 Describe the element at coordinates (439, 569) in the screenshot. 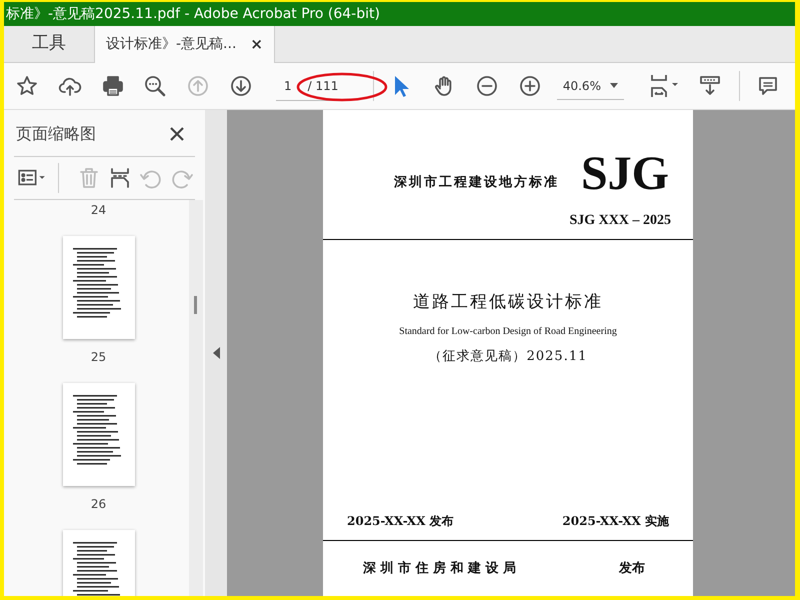

I see `issuer-name: 深 圳 市 住 房 和 建 设 局` at that location.